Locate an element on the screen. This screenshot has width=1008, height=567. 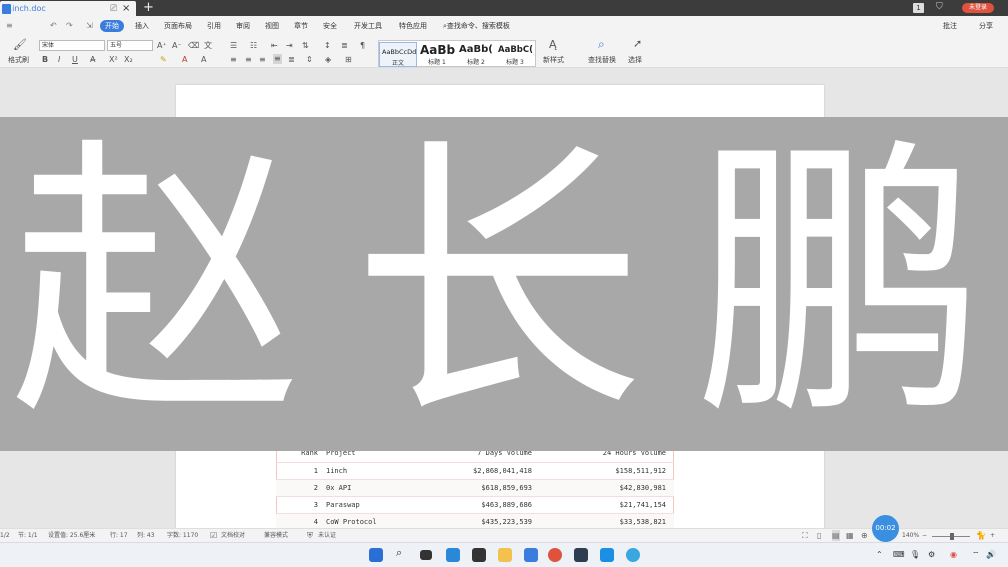
find-replace-label: 查找替换 is located at coordinates (602, 60).